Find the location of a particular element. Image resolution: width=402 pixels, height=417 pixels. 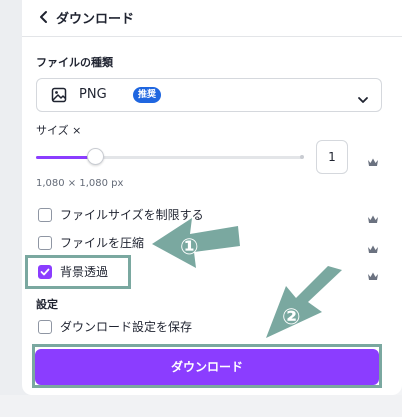

highlight-box-transparent-background is located at coordinates (78, 272).